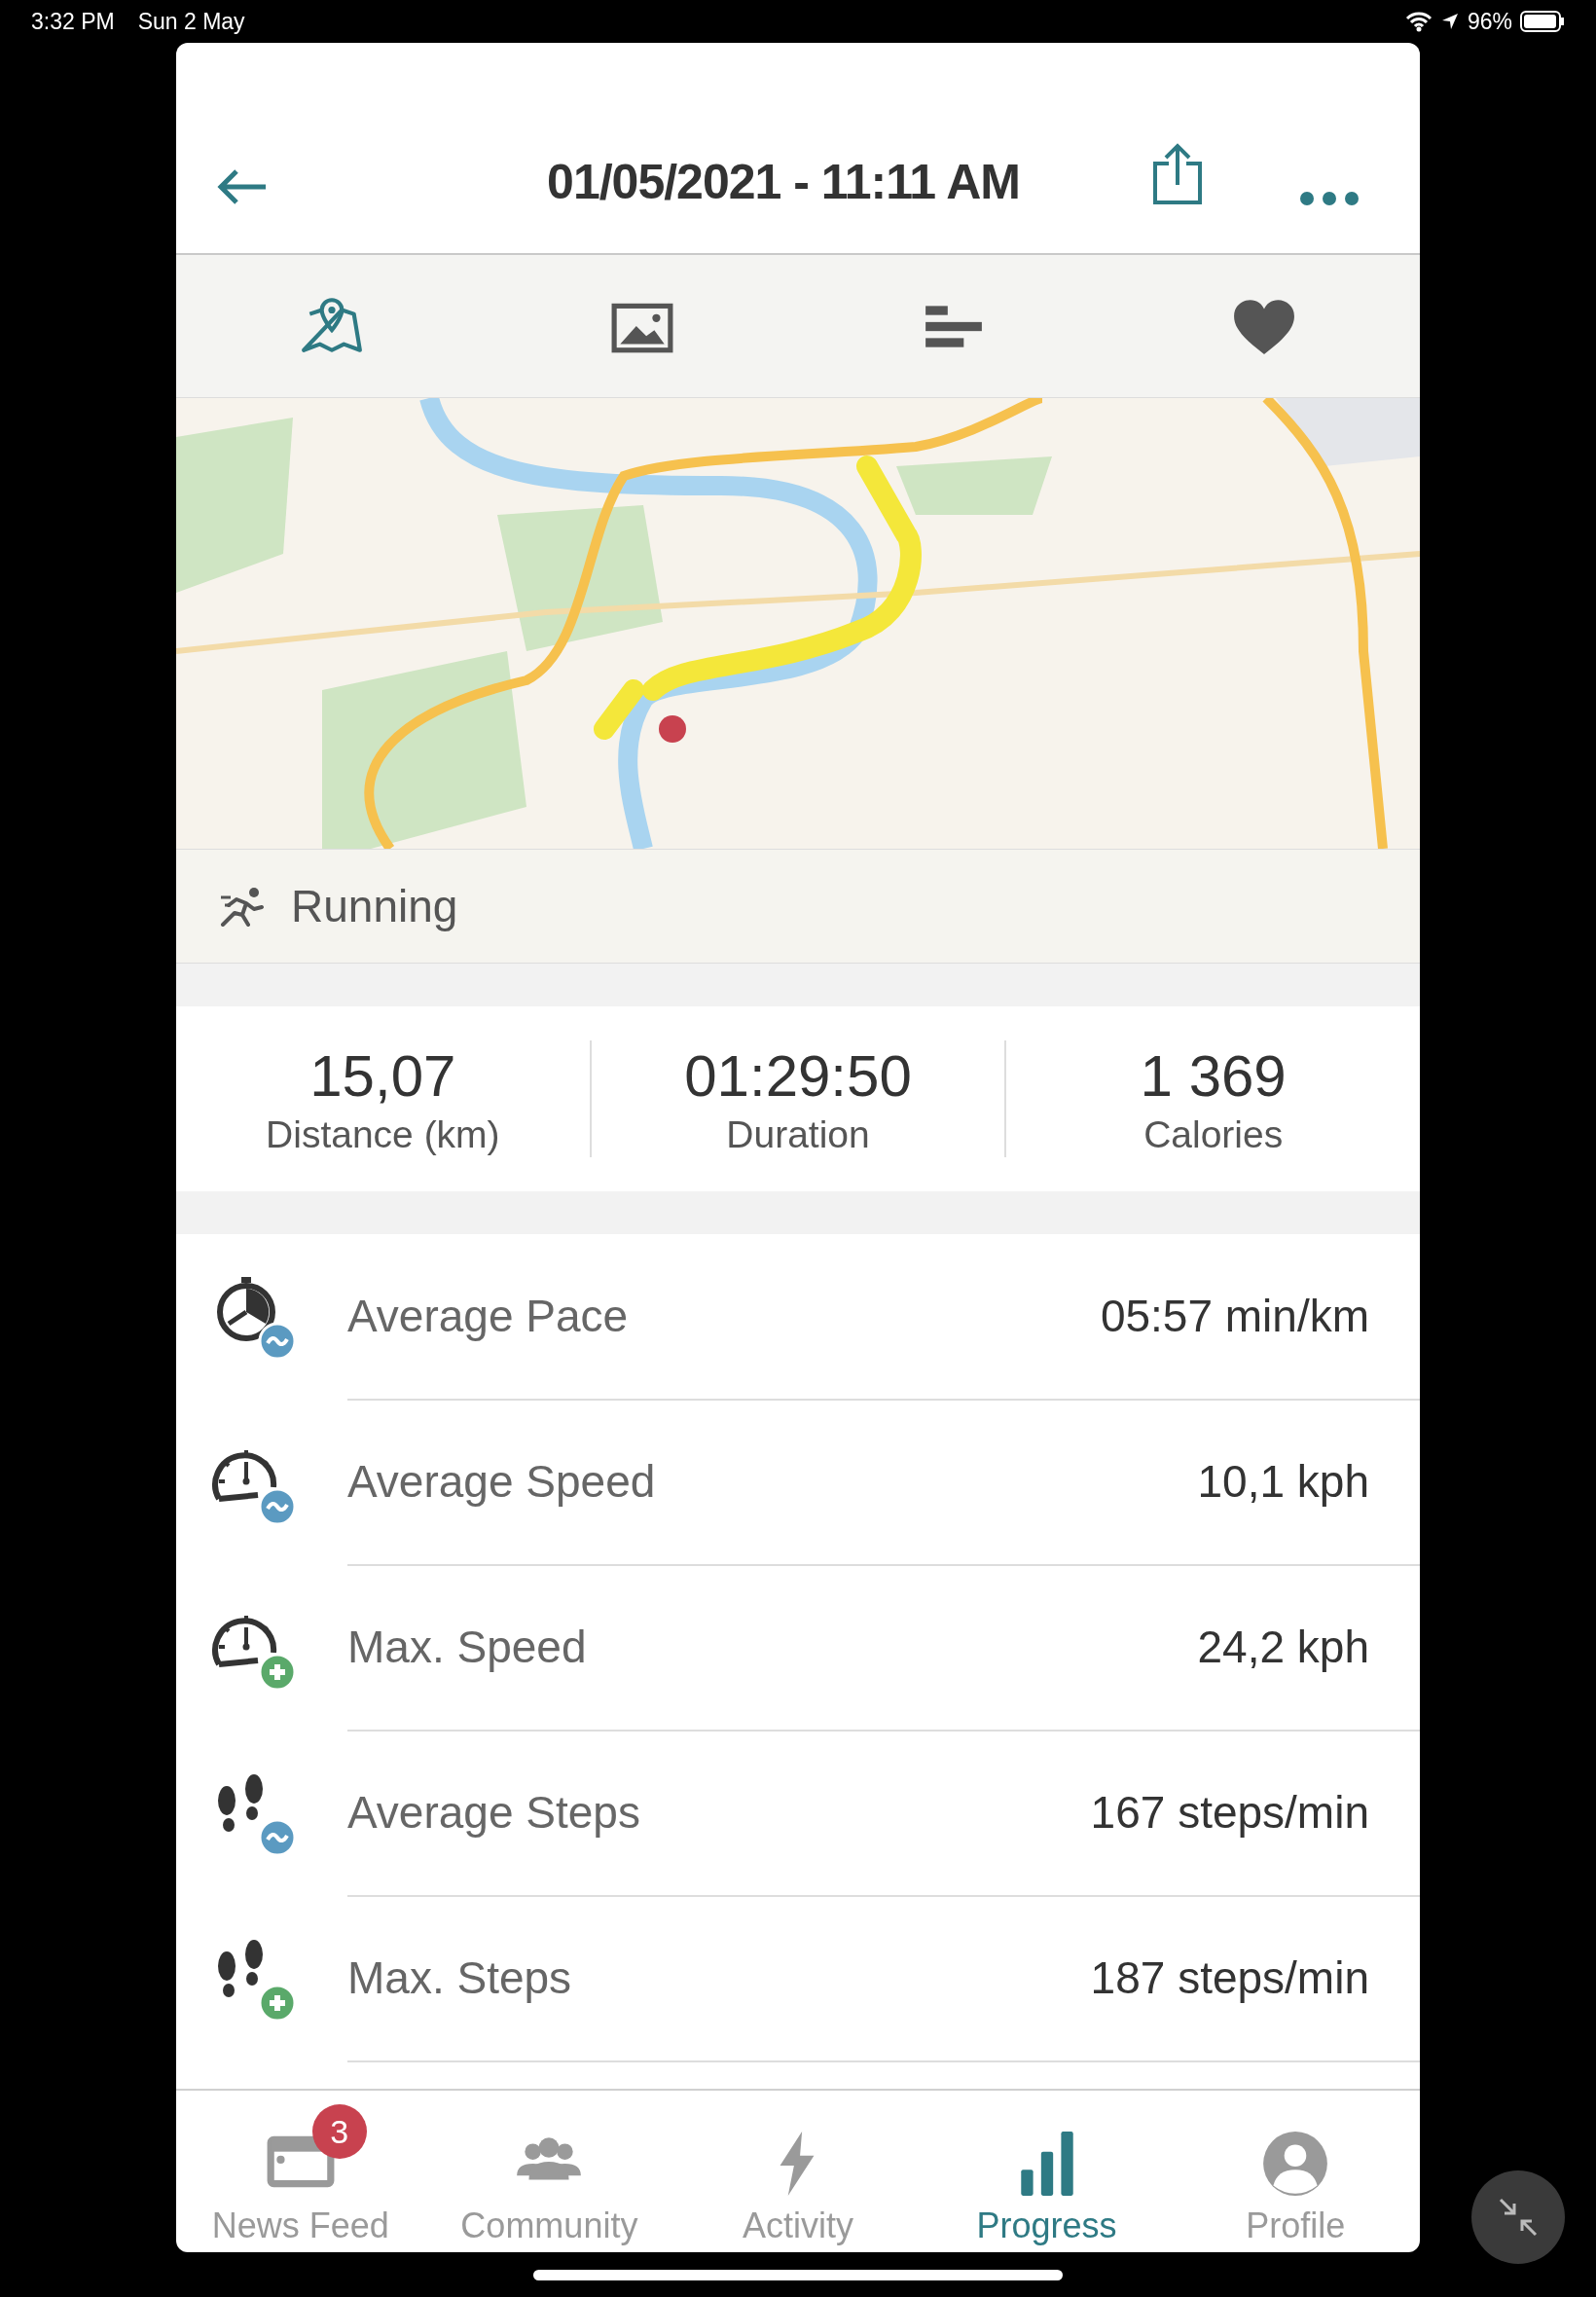 The height and width of the screenshot is (2297, 1596). Describe the element at coordinates (1295, 2171) in the screenshot. I see `nav-tab: Profile` at that location.